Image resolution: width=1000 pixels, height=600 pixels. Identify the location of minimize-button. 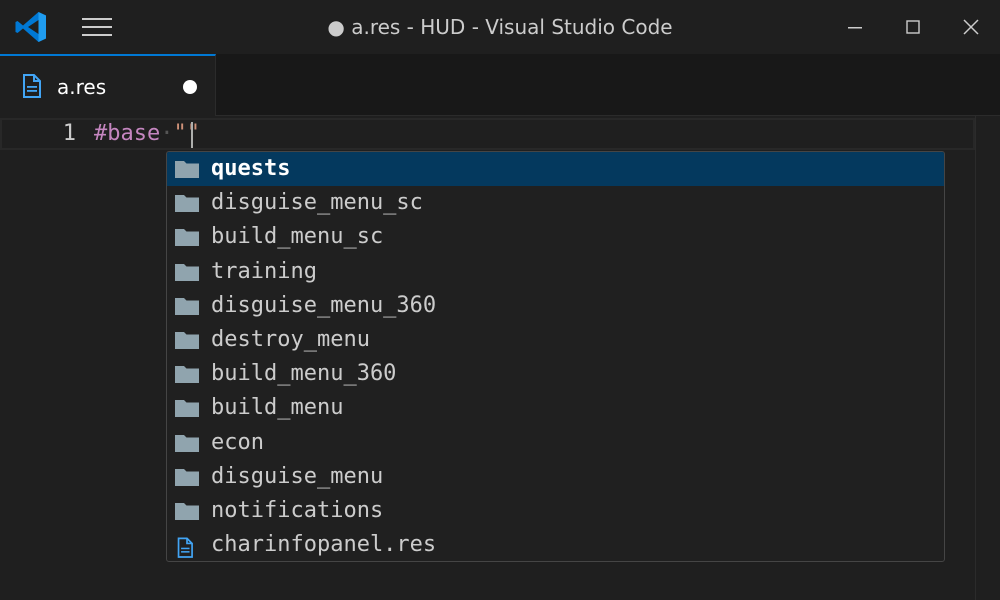
(855, 27).